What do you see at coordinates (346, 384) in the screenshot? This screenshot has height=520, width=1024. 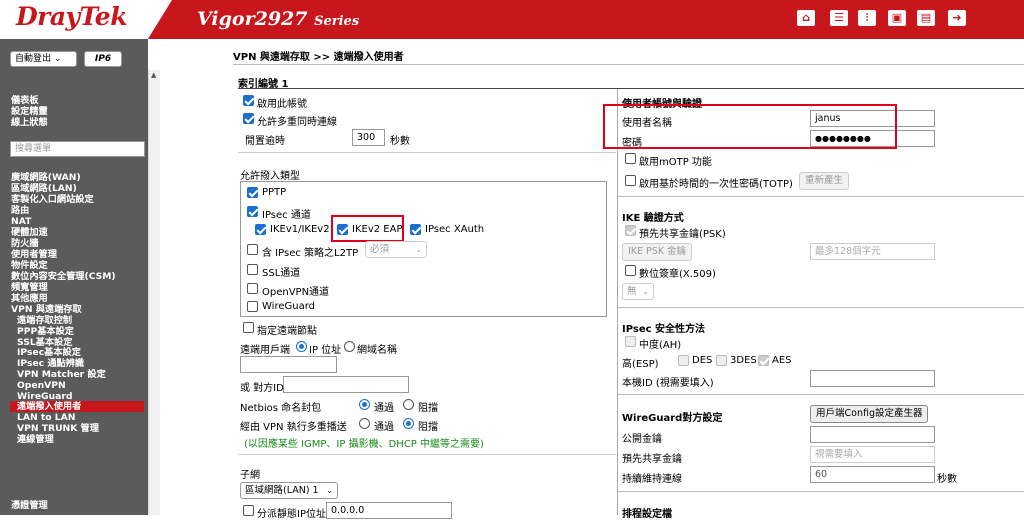 I see `peer-id-input` at bounding box center [346, 384].